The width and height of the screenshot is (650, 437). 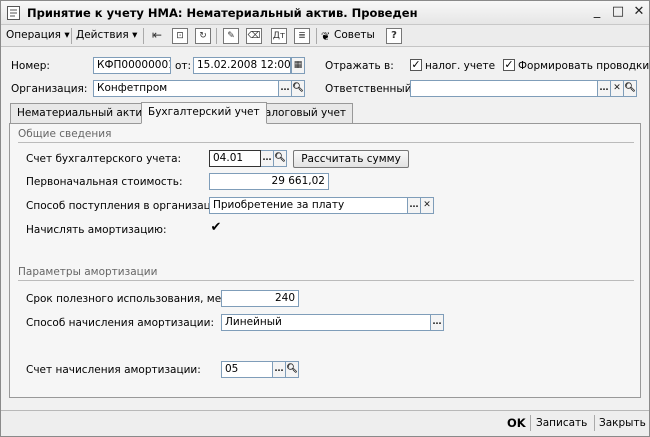 I want to click on document-icon, so click(x=13, y=13).